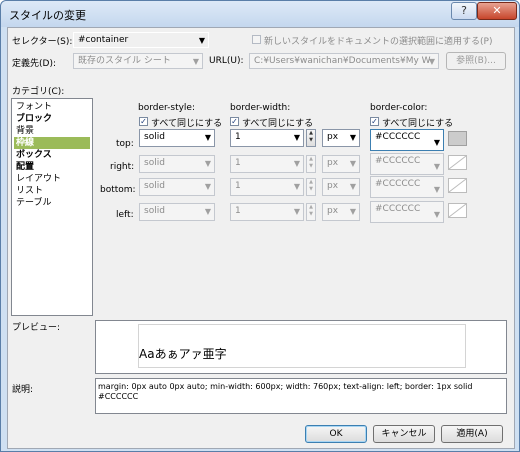  Describe the element at coordinates (267, 164) in the screenshot. I see `right-width-select: 1 ▼` at that location.